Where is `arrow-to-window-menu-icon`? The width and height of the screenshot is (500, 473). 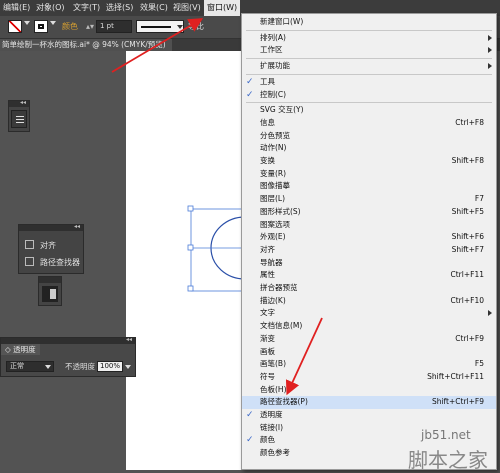 arrow-to-window-menu-icon is located at coordinates (157, 45).